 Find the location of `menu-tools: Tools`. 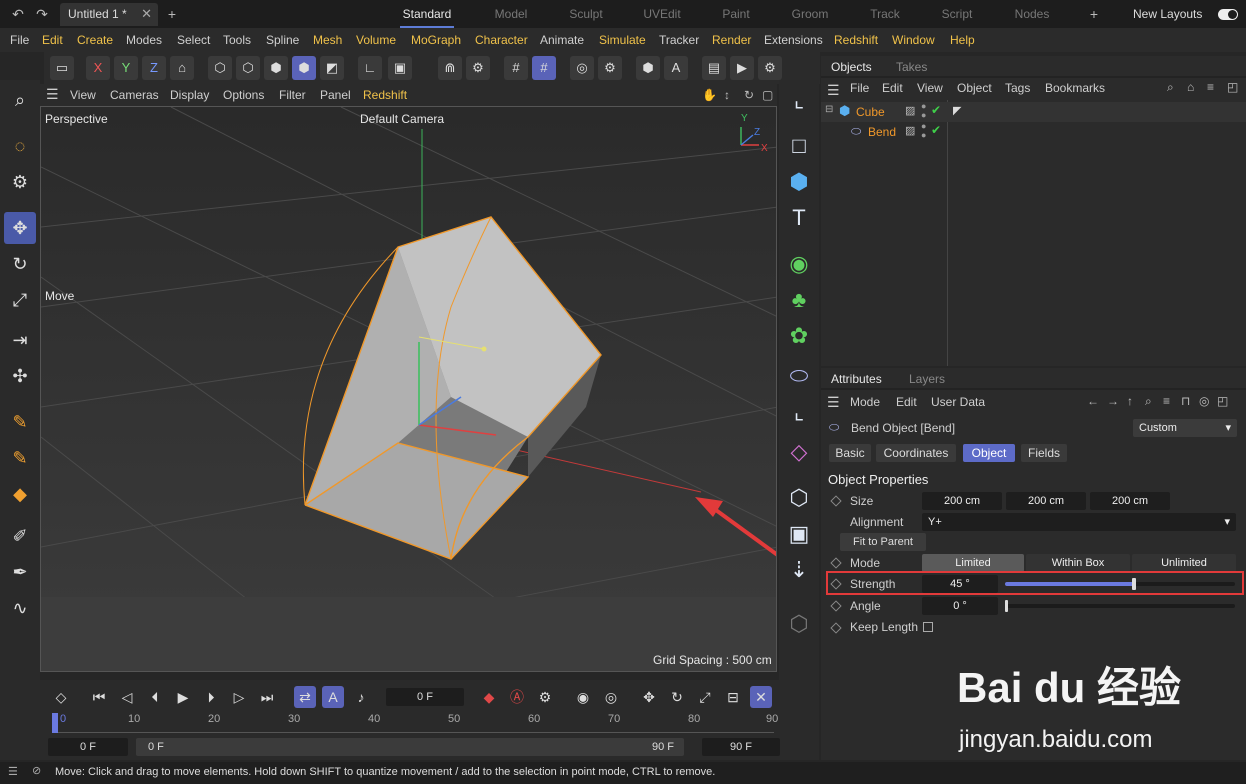

menu-tools: Tools is located at coordinates (237, 40).